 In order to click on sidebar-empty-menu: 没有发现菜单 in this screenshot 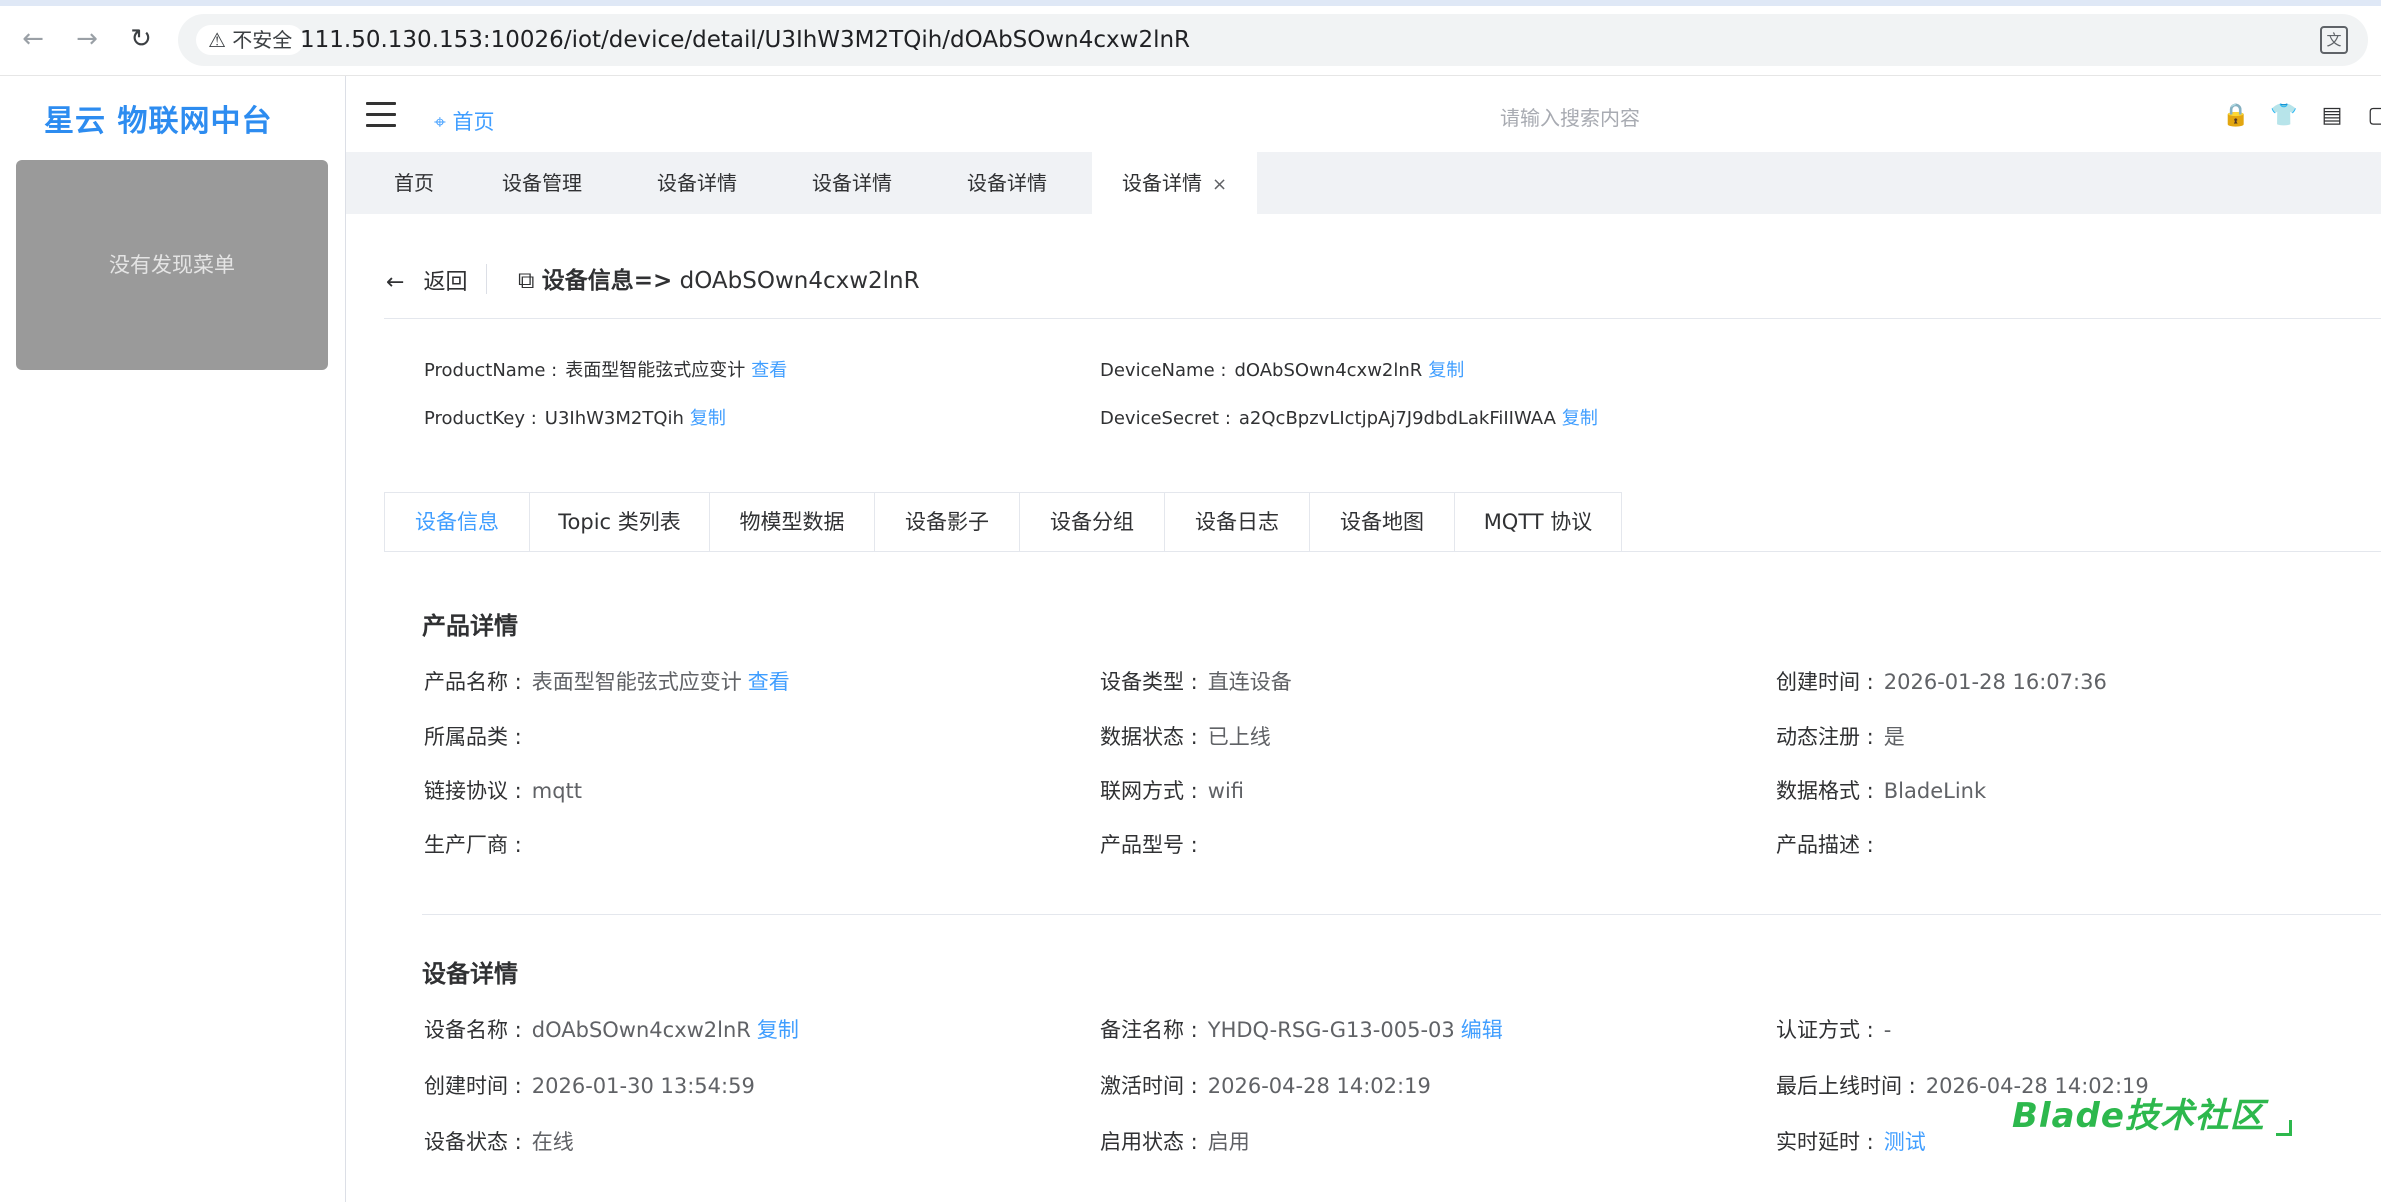, I will do `click(172, 265)`.